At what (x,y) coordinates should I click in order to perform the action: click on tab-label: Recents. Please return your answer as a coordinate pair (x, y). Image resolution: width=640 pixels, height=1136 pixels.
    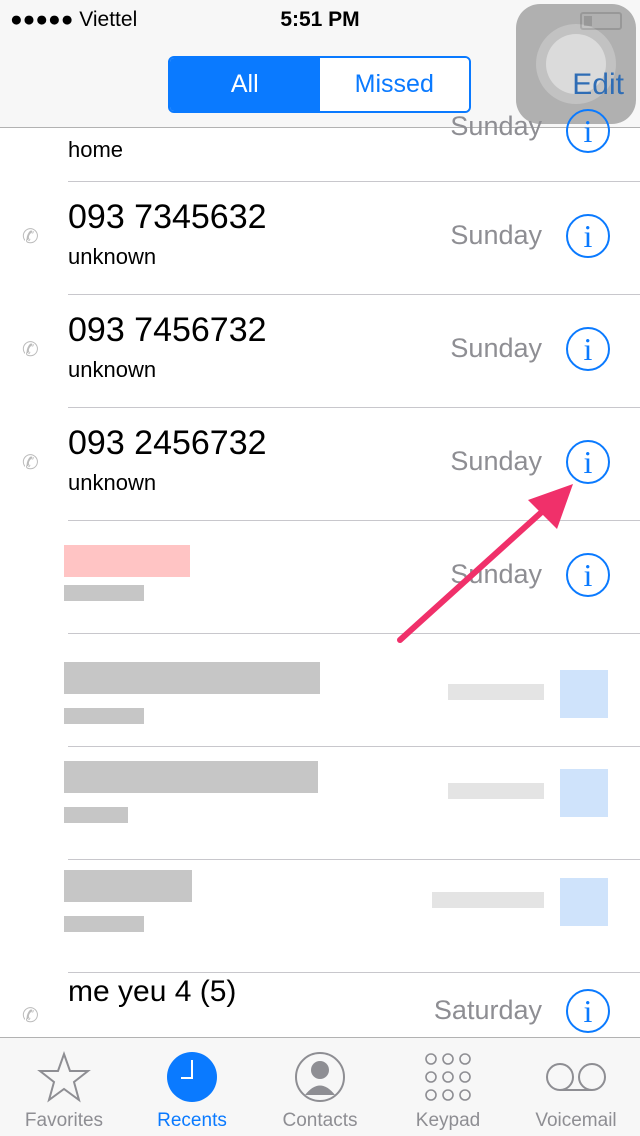
    Looking at the image, I should click on (192, 1120).